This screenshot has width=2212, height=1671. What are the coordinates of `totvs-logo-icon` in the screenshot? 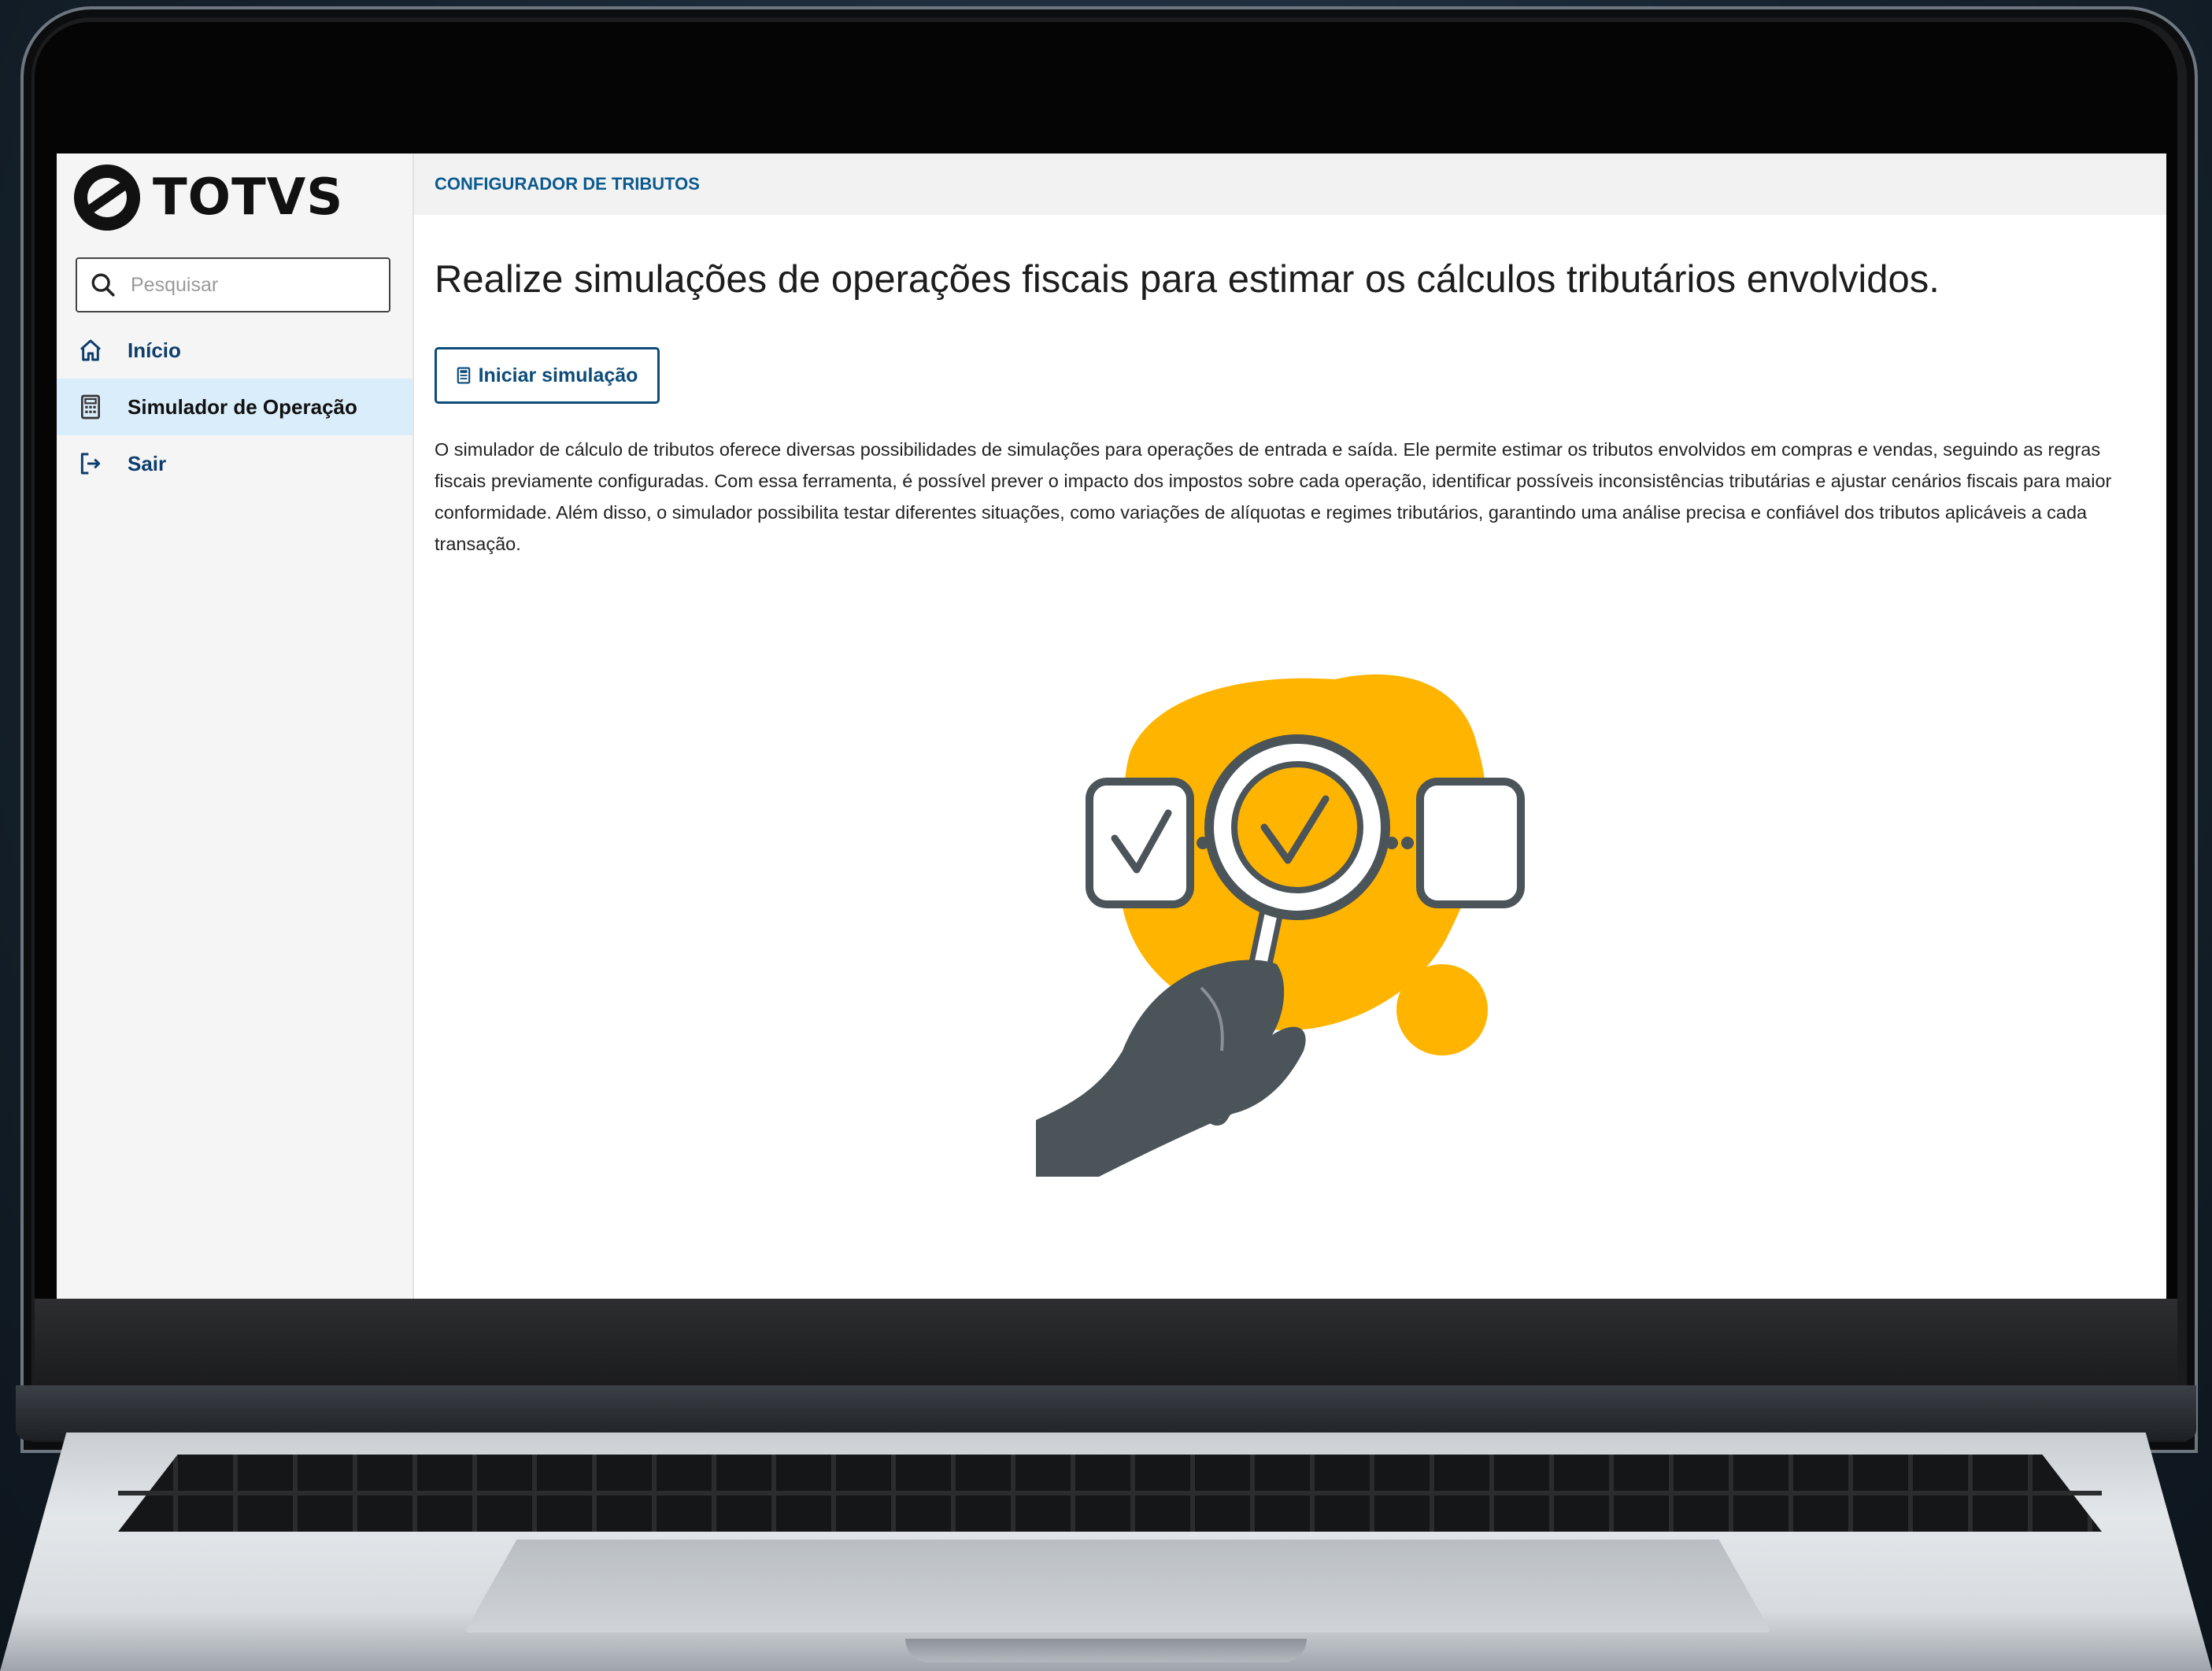 It's located at (107, 198).